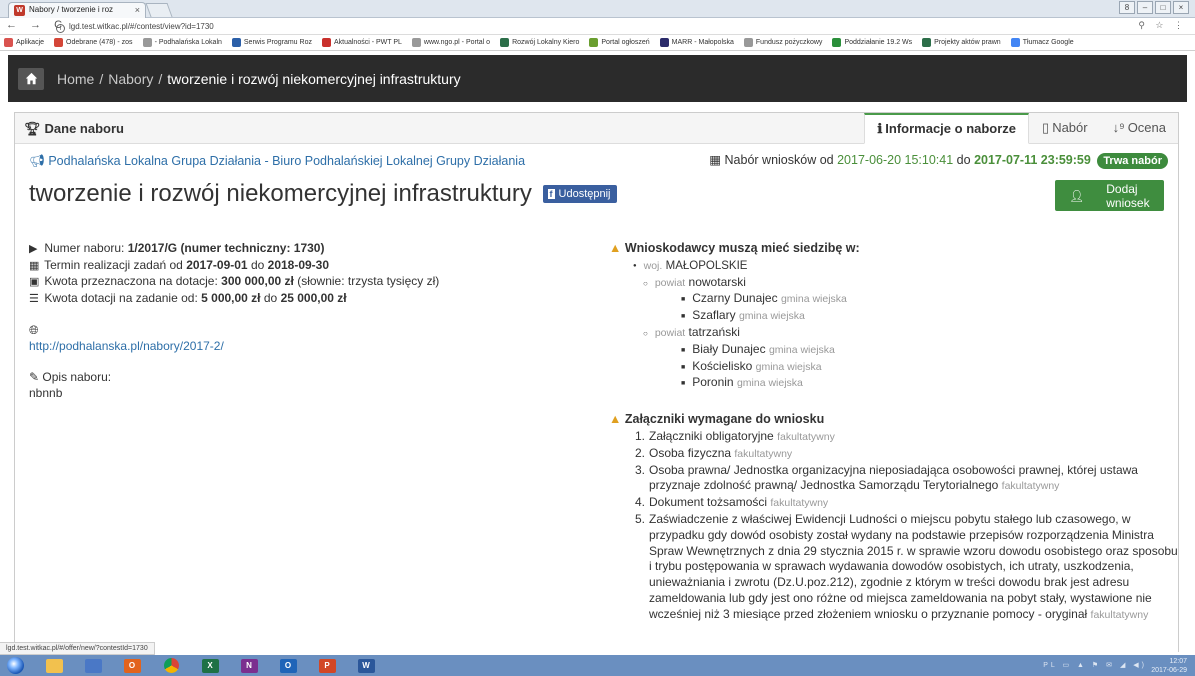  What do you see at coordinates (894, 283) in the screenshot?
I see `county-1: powiat nowotarski` at bounding box center [894, 283].